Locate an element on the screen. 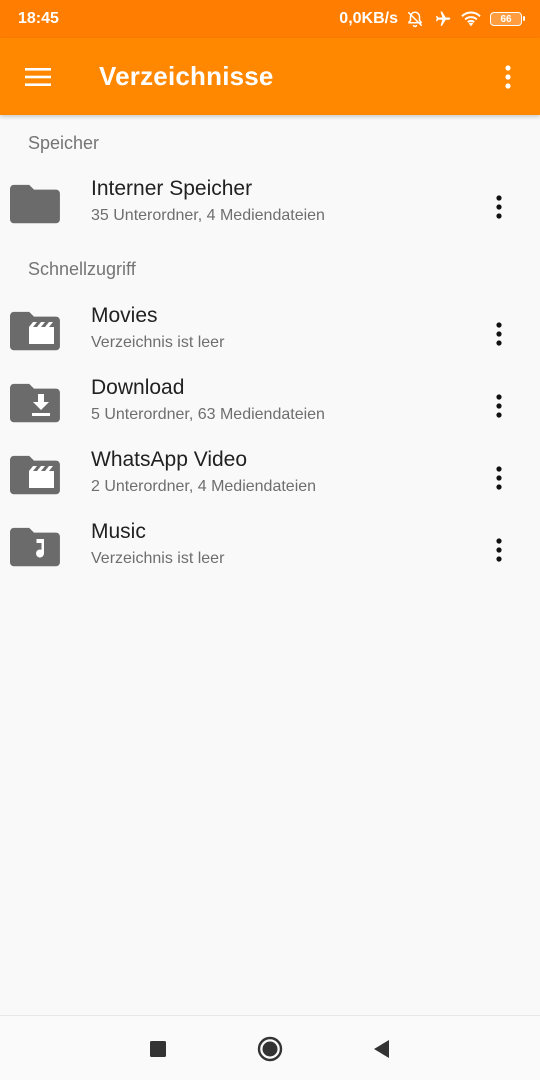 The width and height of the screenshot is (540, 1080). back-triangle-icon is located at coordinates (381, 1049).